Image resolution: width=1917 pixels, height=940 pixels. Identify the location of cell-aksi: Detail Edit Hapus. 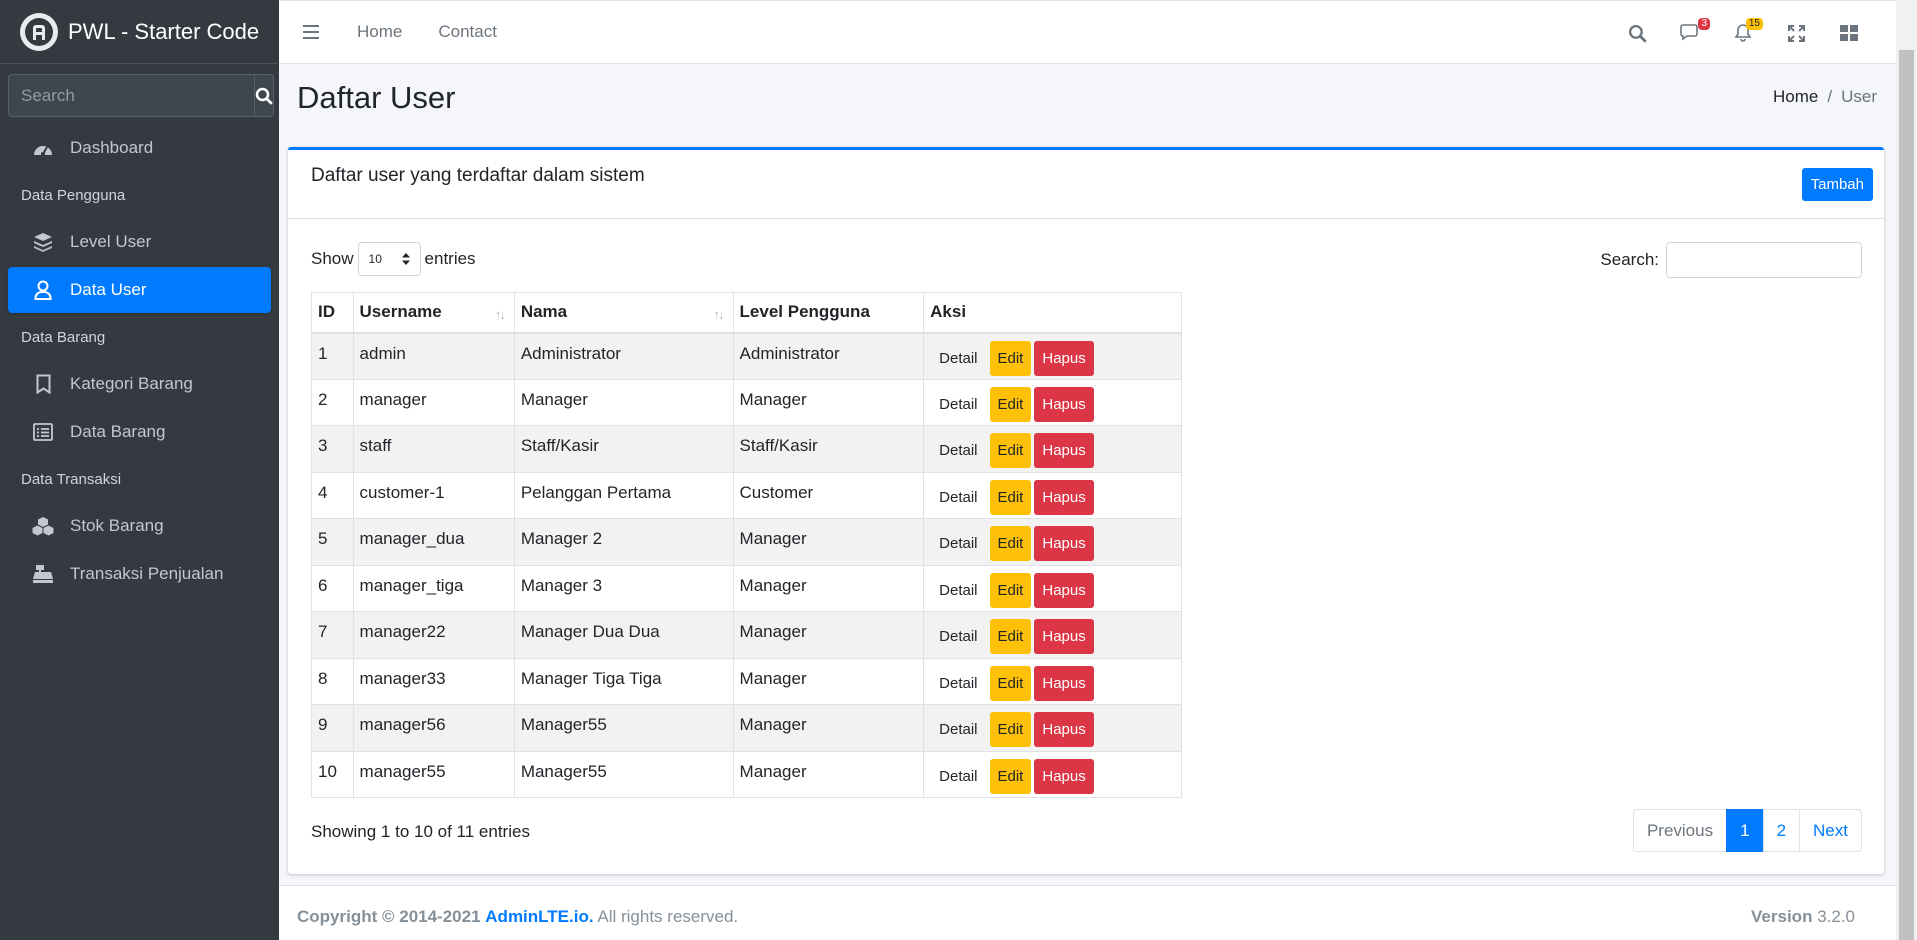
(1052, 356).